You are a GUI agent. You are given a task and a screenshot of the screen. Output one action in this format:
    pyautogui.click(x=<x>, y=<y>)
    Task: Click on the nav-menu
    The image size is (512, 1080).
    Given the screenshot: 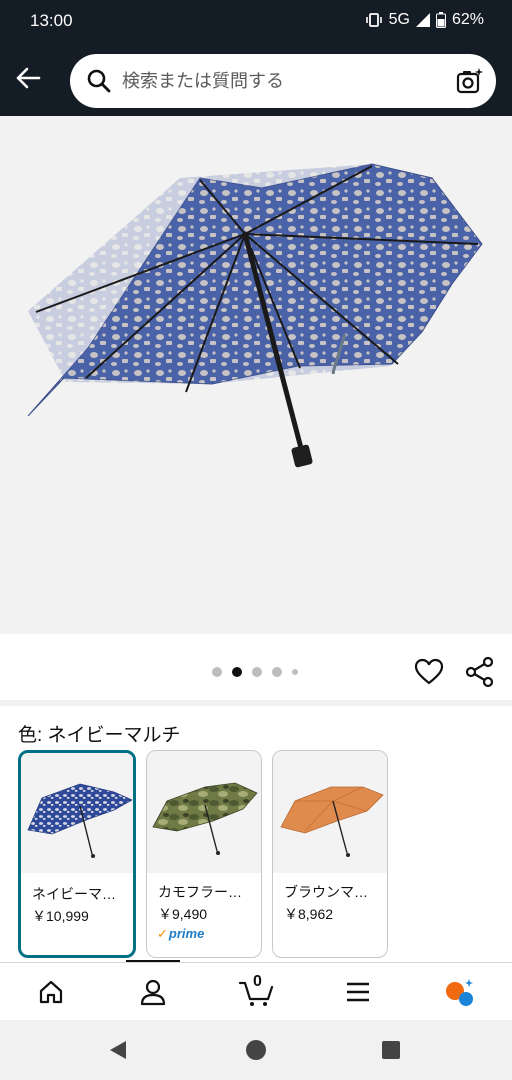 What is the action you would take?
    pyautogui.click(x=358, y=992)
    